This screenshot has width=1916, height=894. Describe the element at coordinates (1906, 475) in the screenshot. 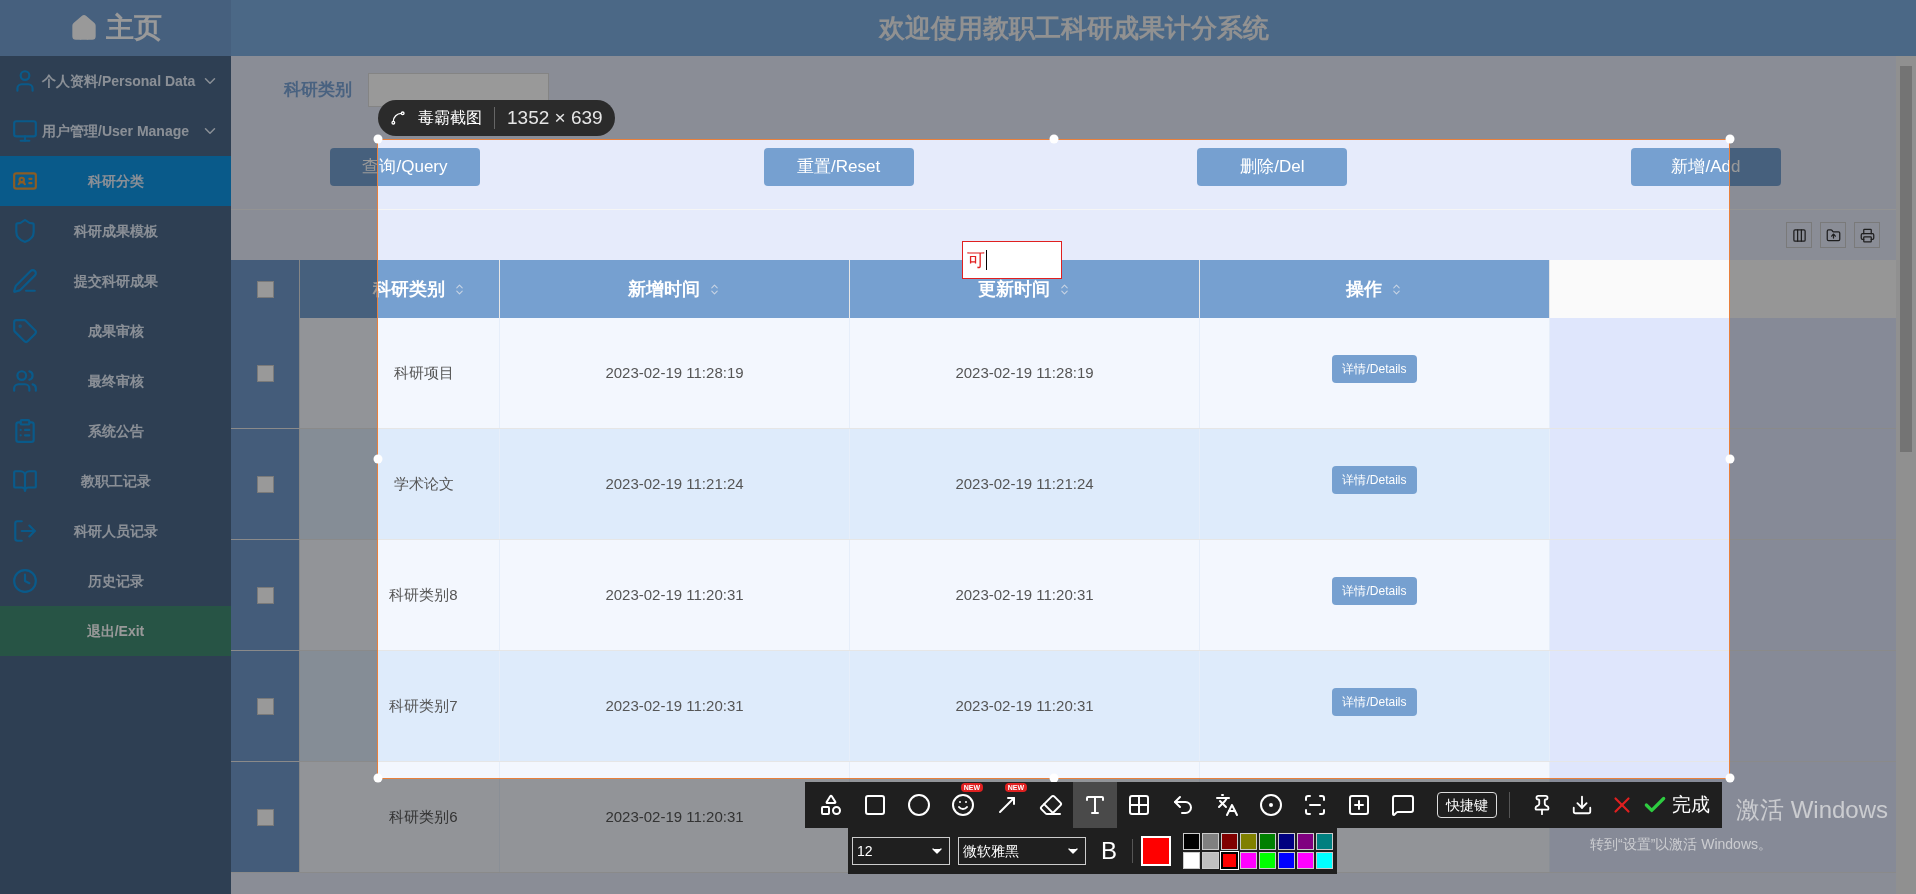

I see `scrollbar` at that location.